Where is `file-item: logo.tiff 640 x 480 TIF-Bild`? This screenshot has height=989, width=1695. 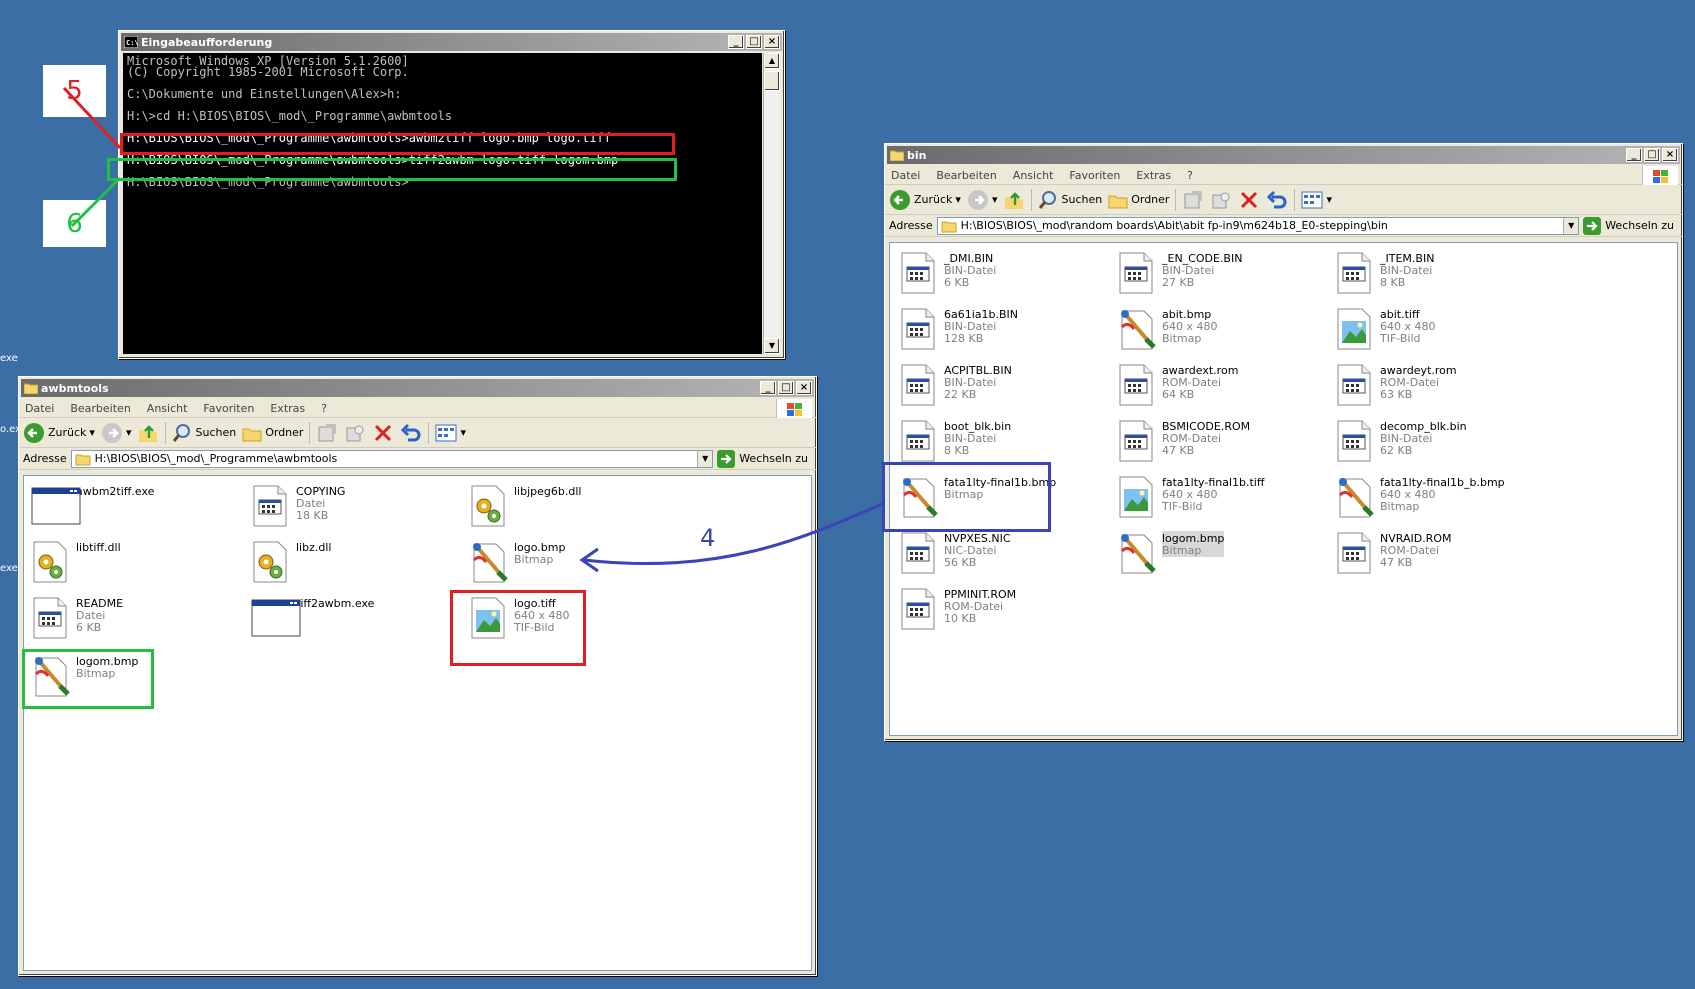 file-item: logo.tiff 640 x 480 TIF-Bild is located at coordinates (519, 618).